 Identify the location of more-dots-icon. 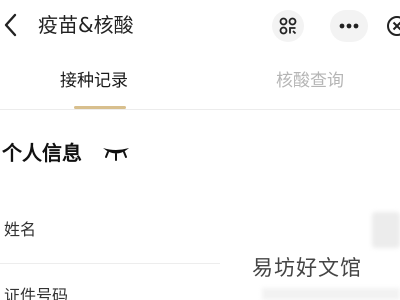
(349, 26).